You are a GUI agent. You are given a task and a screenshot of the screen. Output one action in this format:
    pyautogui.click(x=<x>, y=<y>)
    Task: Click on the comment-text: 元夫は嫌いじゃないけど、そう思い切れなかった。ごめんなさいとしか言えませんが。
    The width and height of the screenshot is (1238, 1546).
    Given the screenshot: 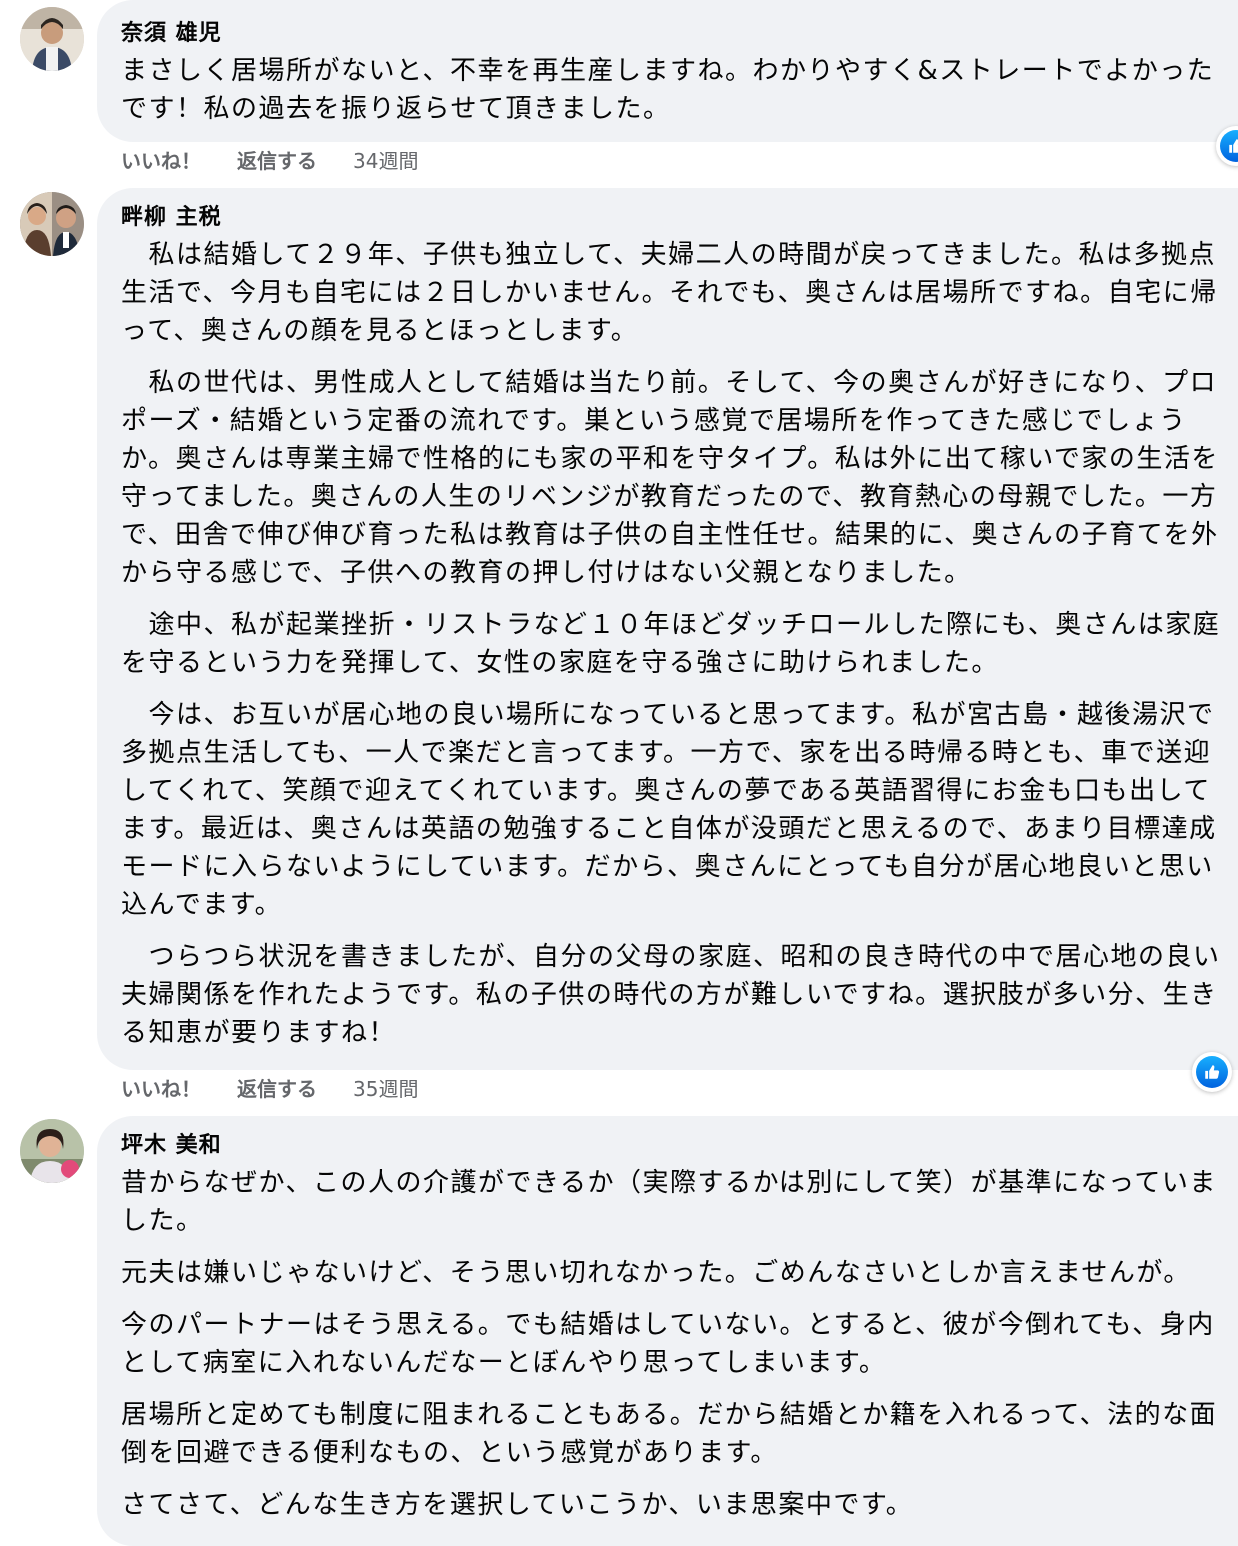 What is the action you would take?
    pyautogui.click(x=656, y=1273)
    